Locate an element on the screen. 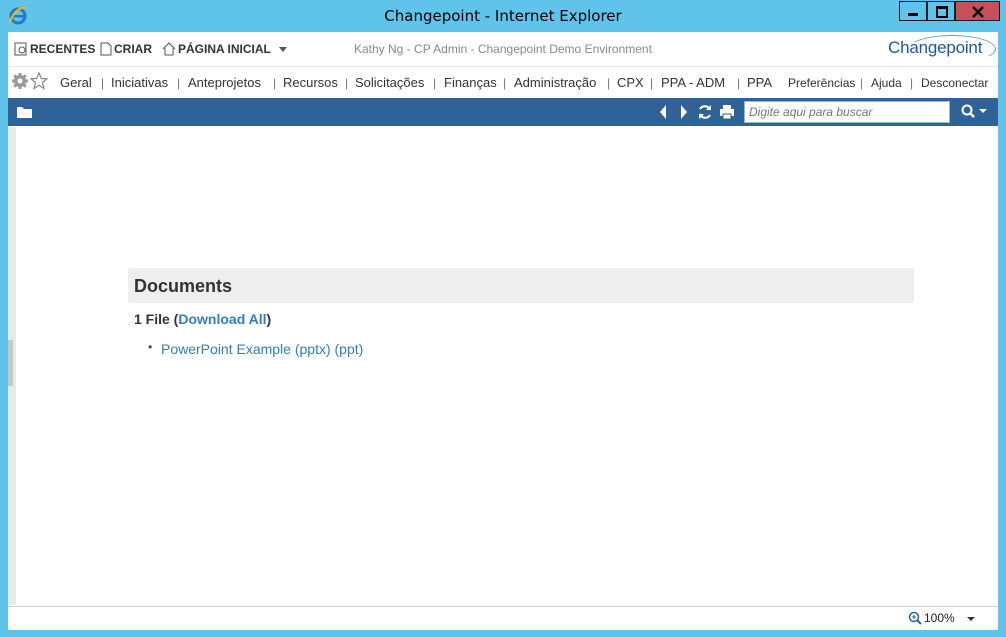  close-icon is located at coordinates (978, 12).